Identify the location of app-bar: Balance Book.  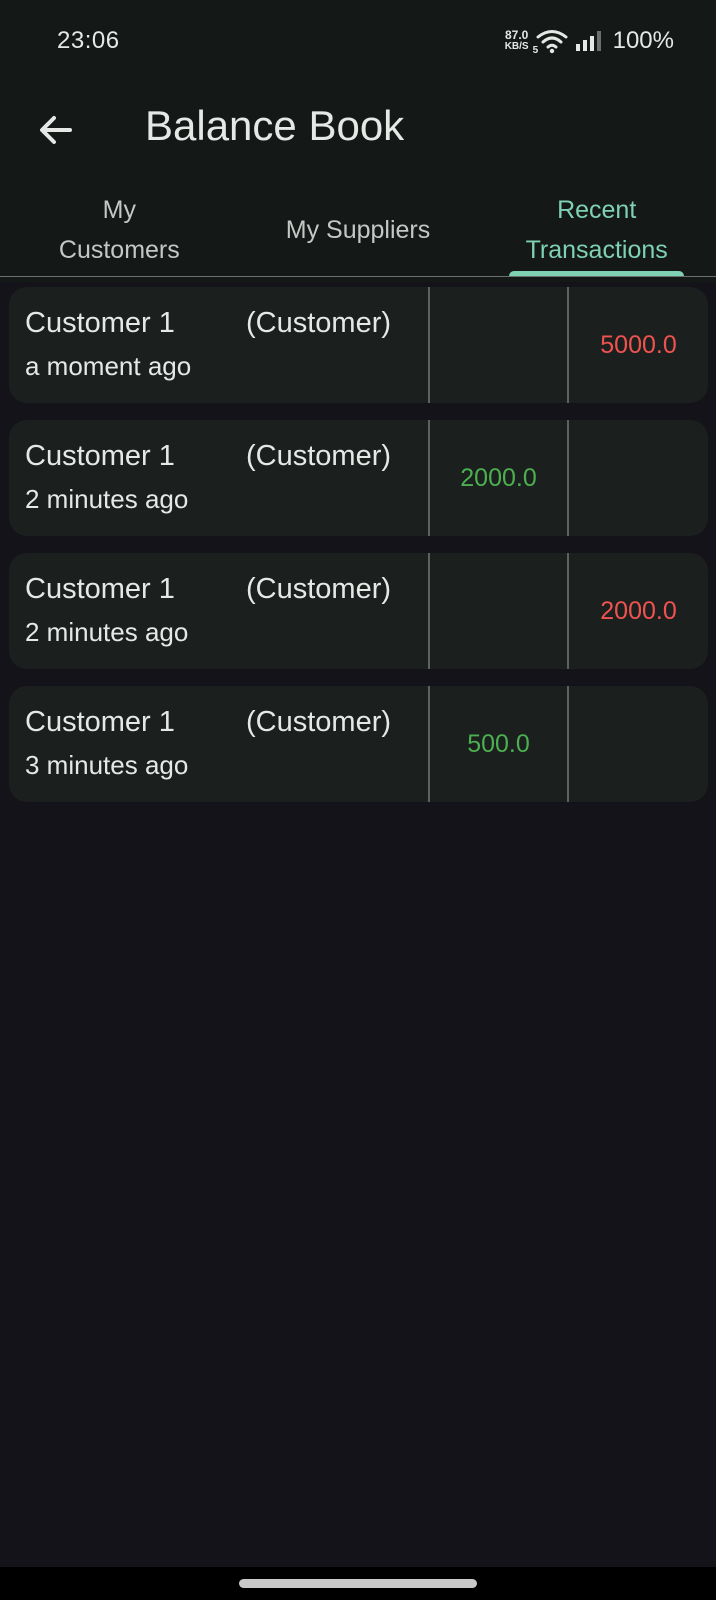
(358, 134).